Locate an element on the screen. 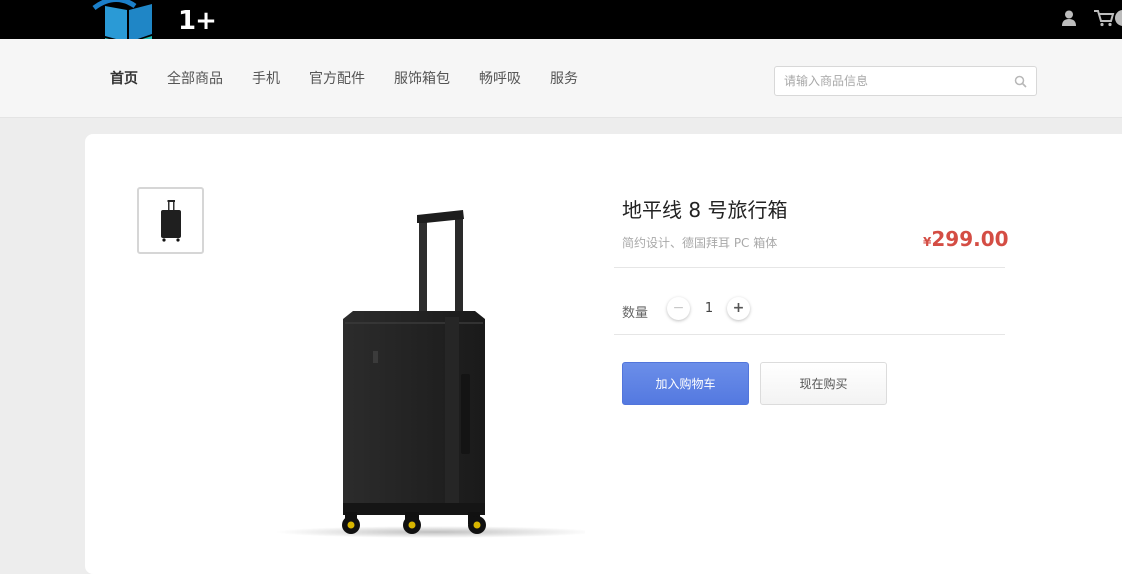 This screenshot has height=574, width=1122. nav-item-all-products: 全部商品 is located at coordinates (195, 78).